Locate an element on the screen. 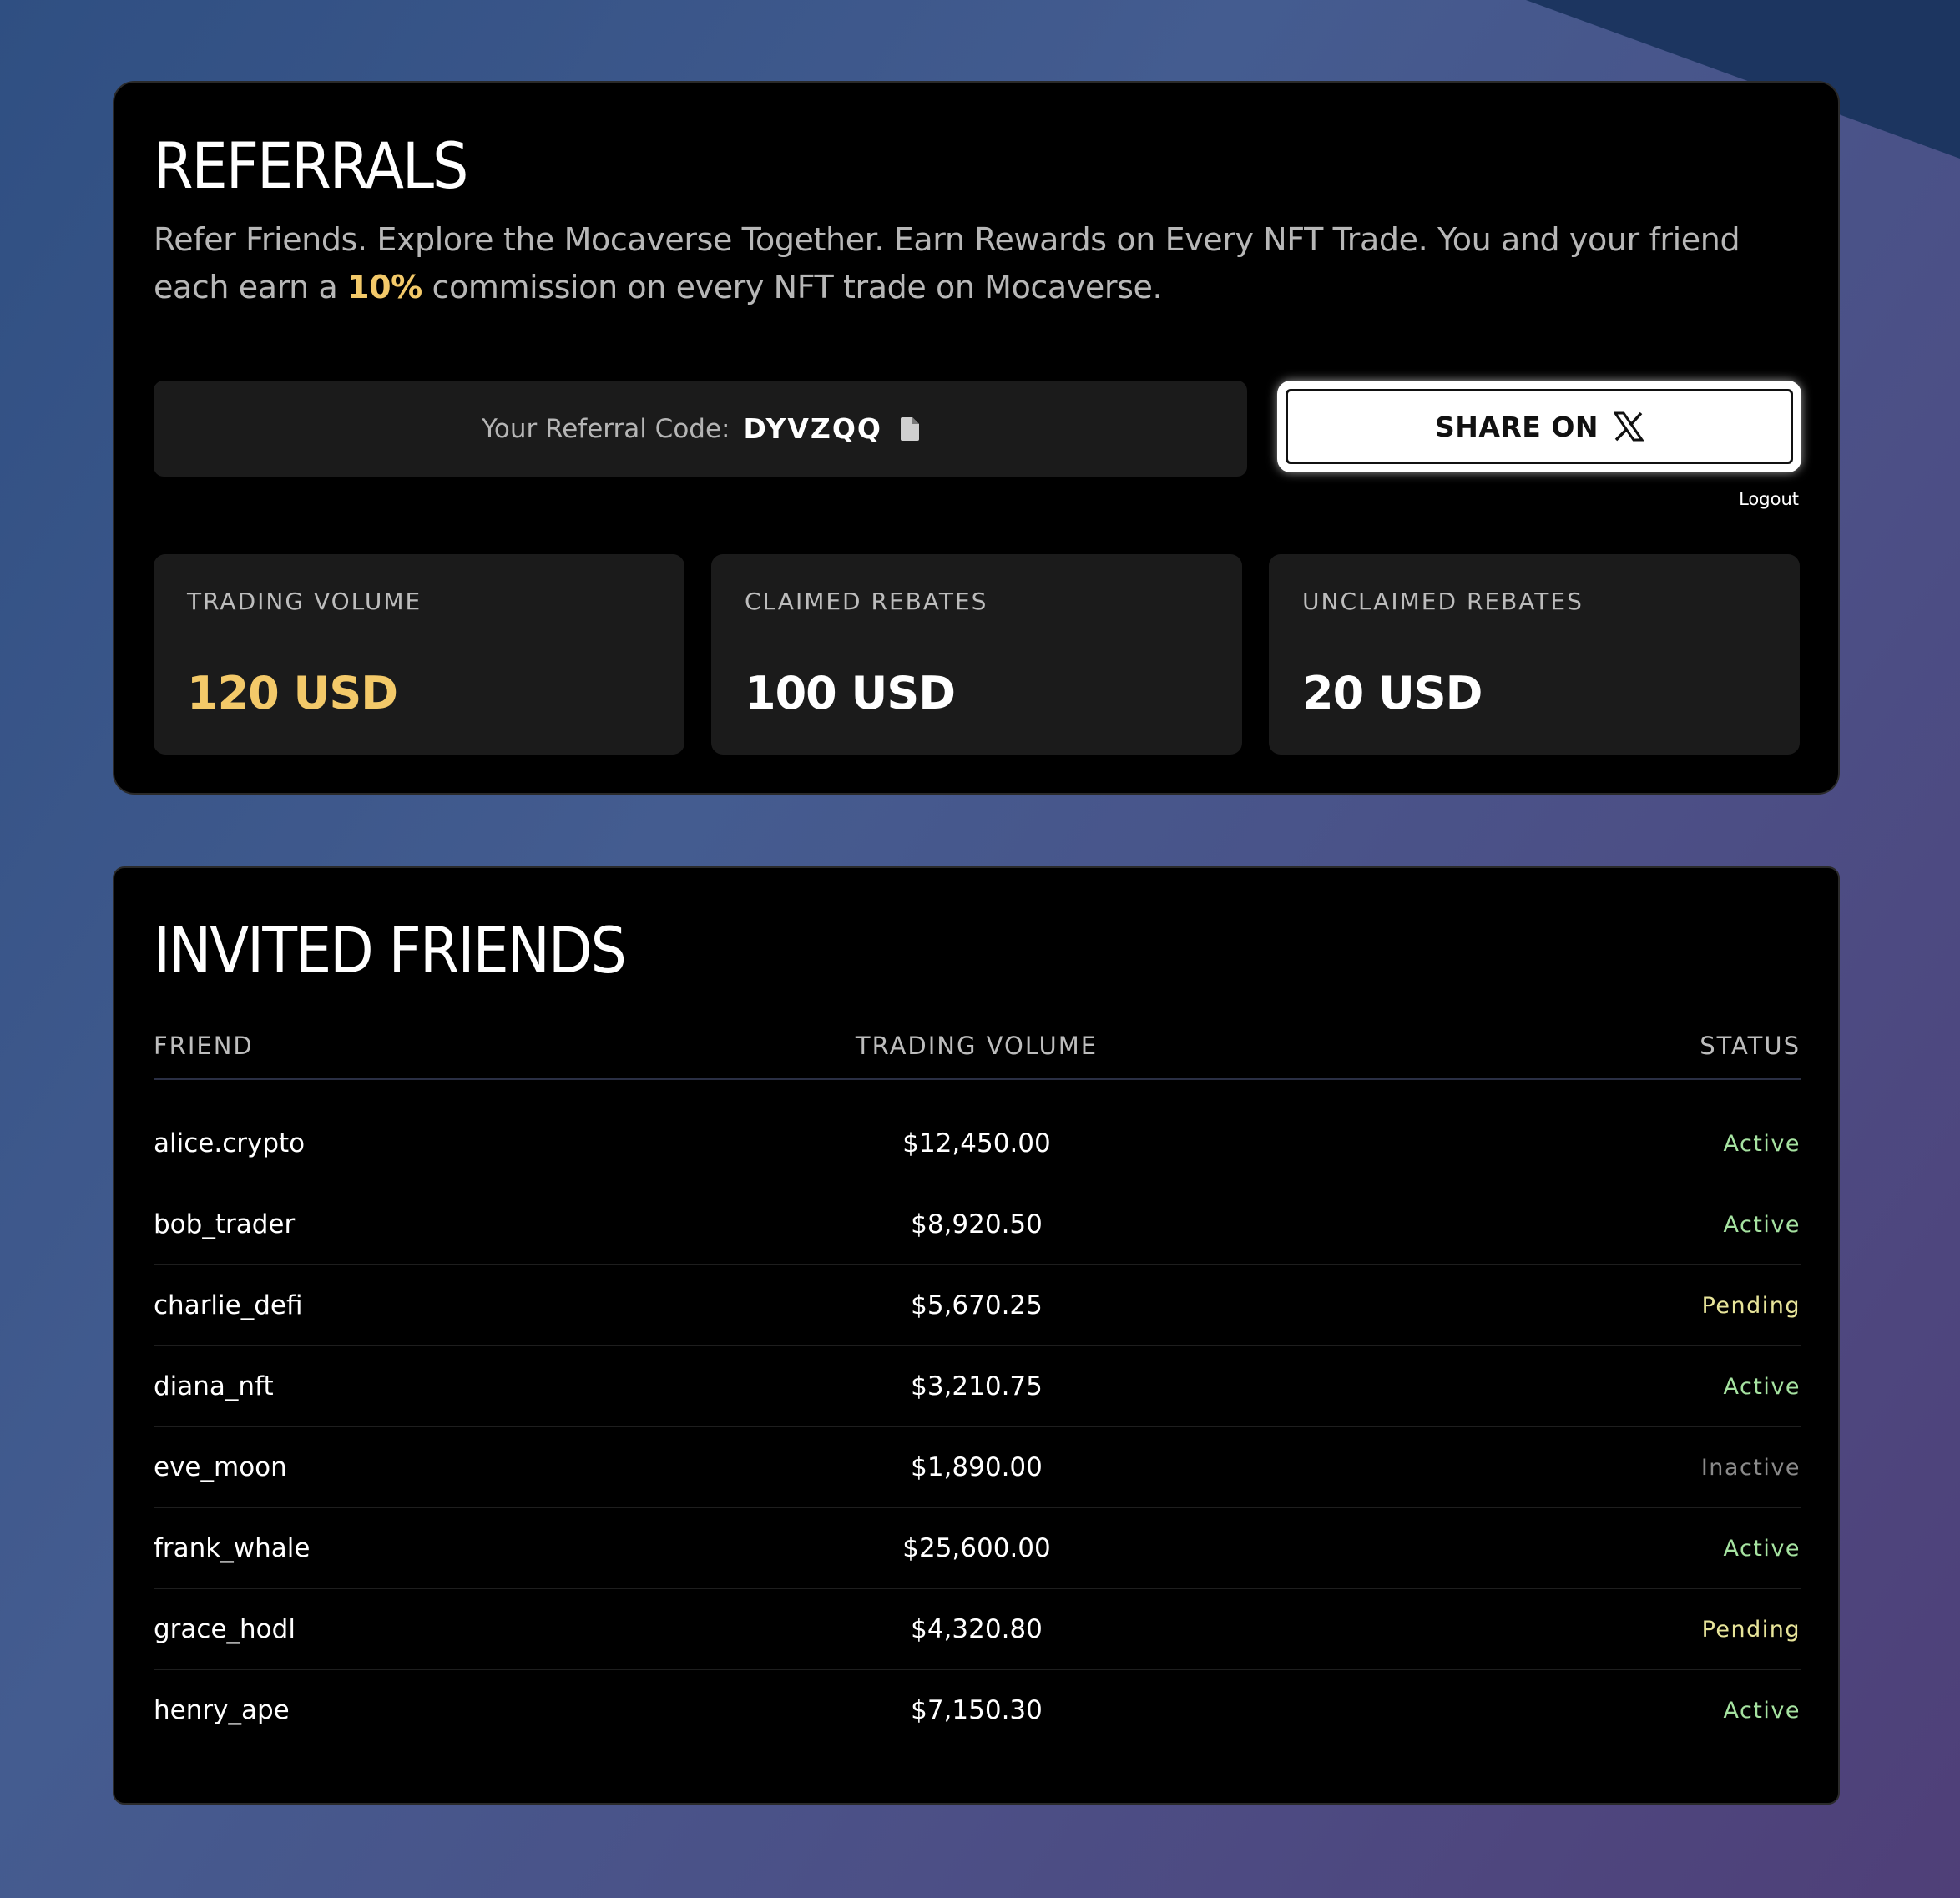  friend-trading-volume: $12,450.00 is located at coordinates (976, 1143).